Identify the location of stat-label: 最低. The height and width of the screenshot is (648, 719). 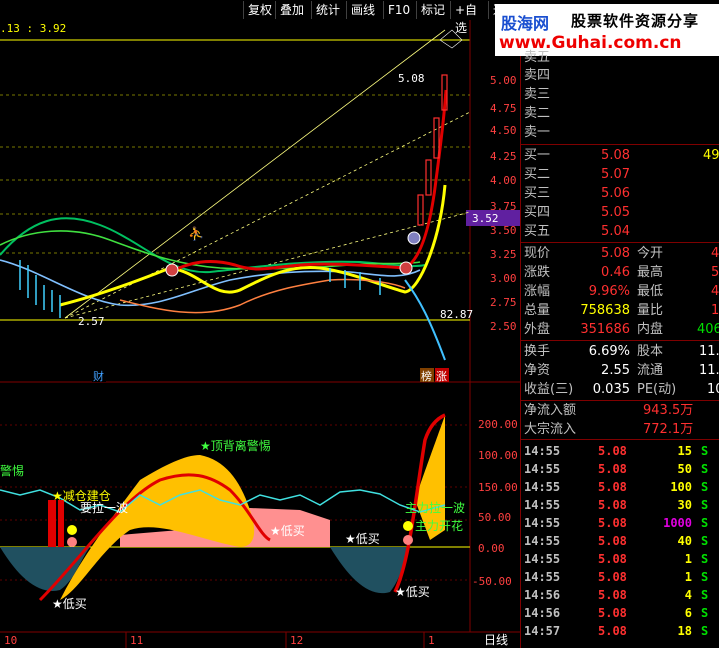
(650, 291).